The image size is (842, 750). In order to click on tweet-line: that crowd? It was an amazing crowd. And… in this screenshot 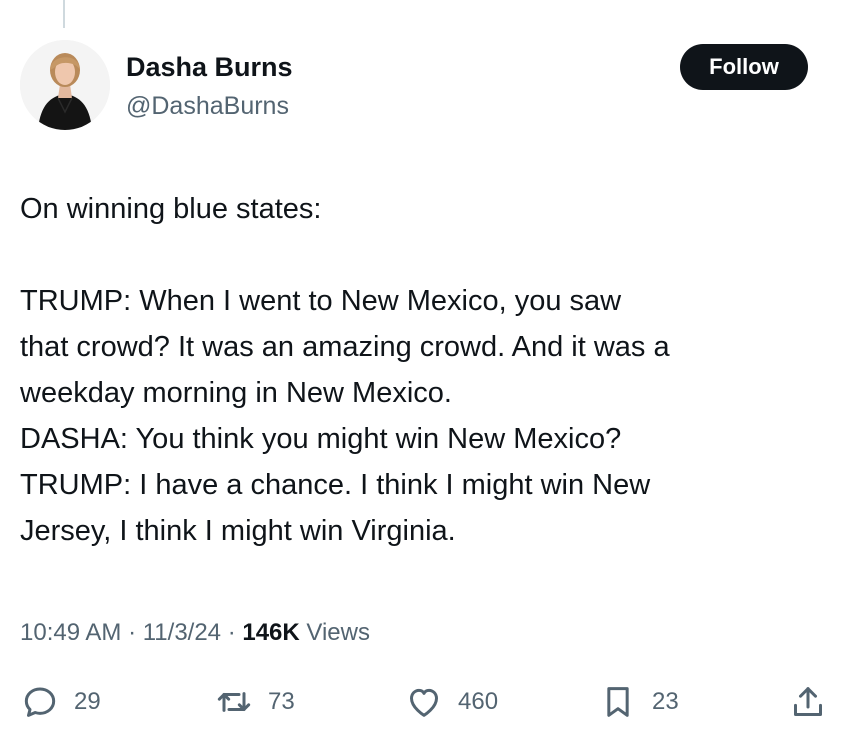, I will do `click(345, 347)`.